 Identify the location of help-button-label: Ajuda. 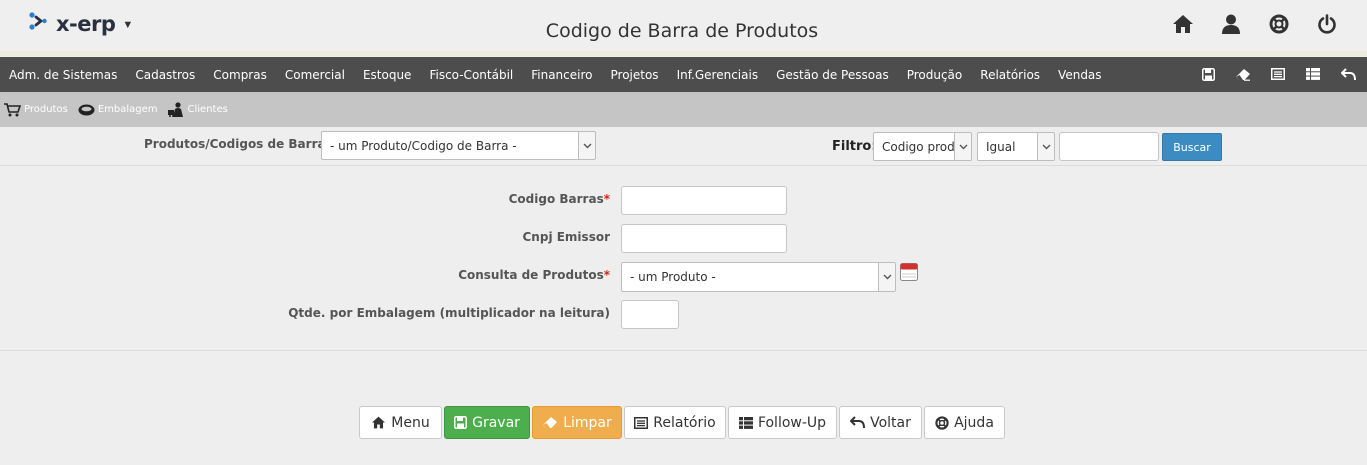
(974, 422).